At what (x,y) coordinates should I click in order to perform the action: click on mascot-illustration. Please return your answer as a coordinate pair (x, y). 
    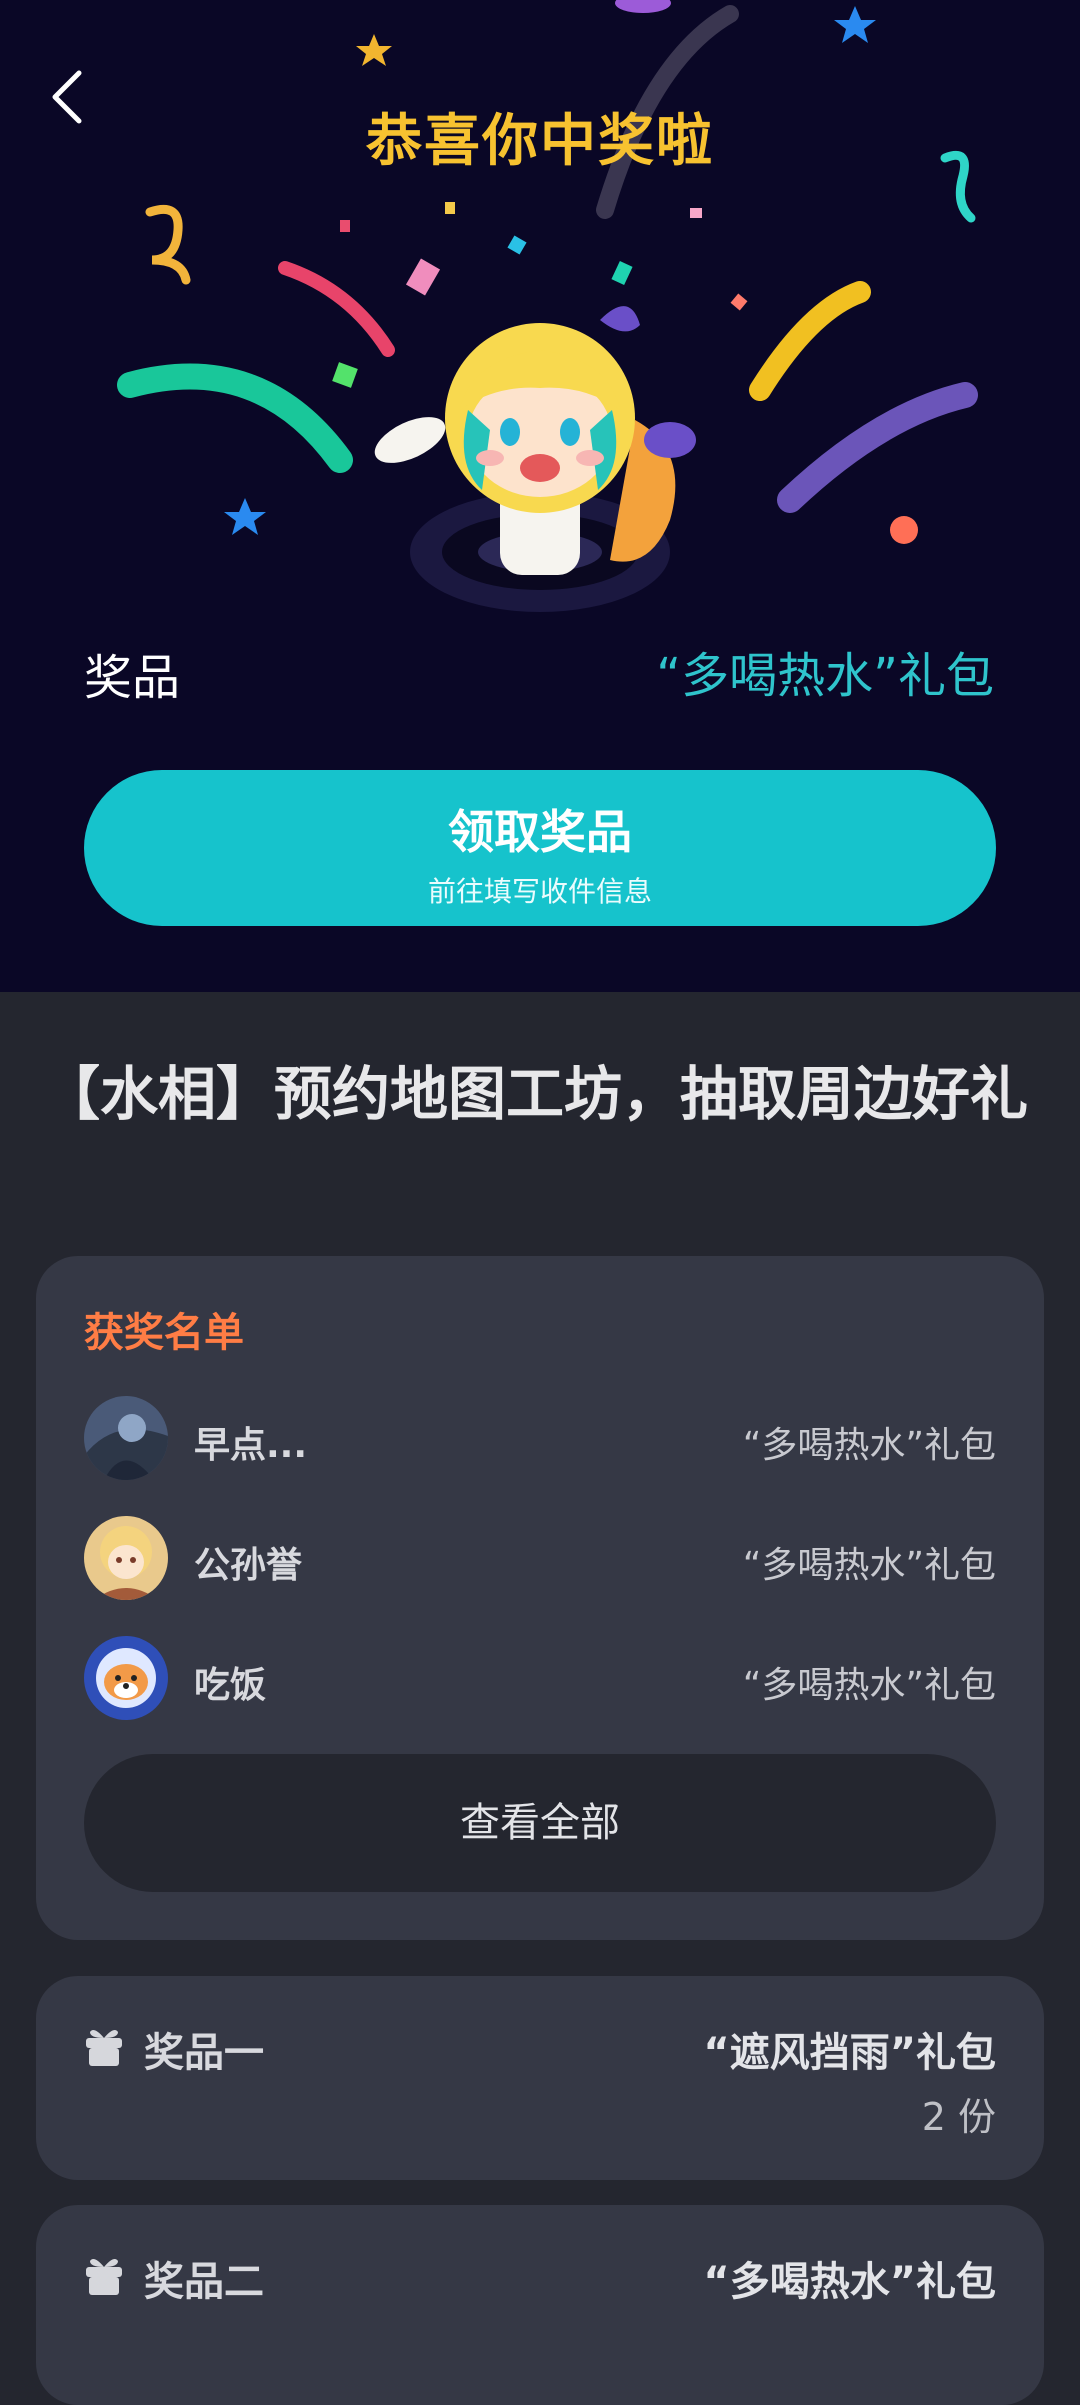
    Looking at the image, I should click on (535, 459).